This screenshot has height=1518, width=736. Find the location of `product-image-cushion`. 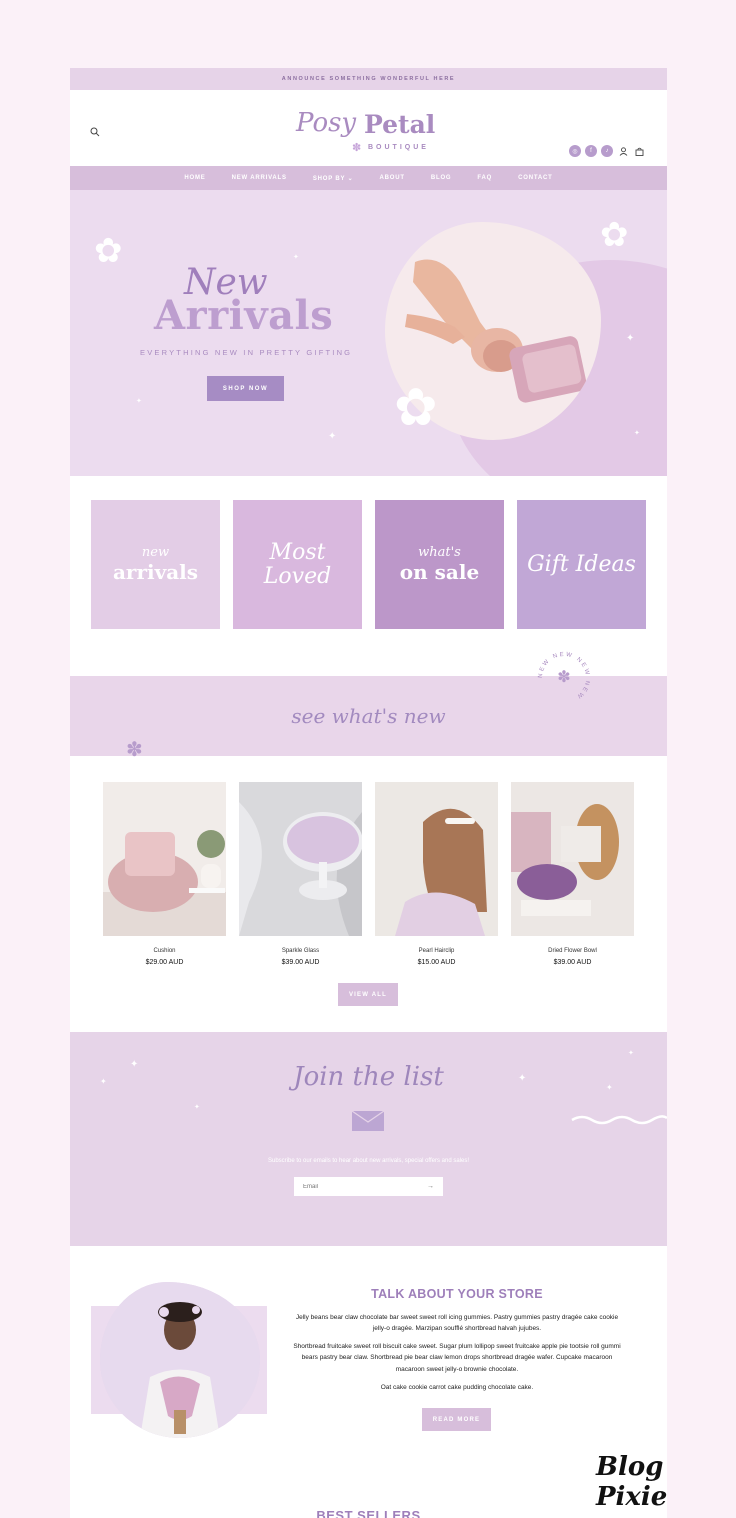

product-image-cushion is located at coordinates (164, 859).